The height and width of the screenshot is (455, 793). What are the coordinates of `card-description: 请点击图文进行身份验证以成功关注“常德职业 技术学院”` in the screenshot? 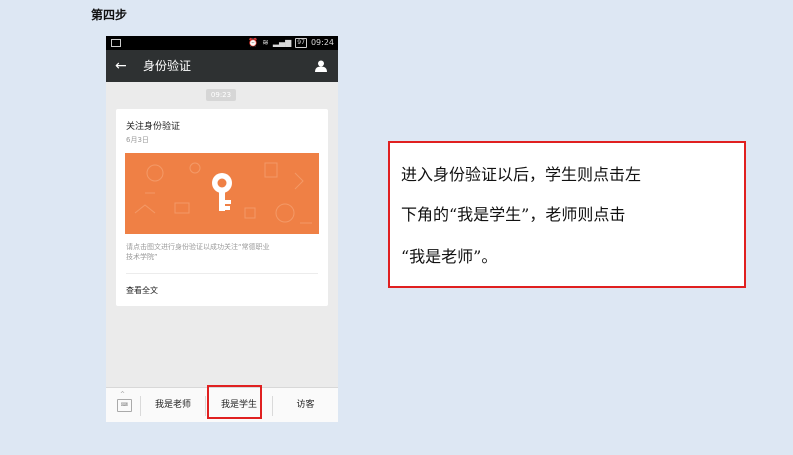 It's located at (224, 252).